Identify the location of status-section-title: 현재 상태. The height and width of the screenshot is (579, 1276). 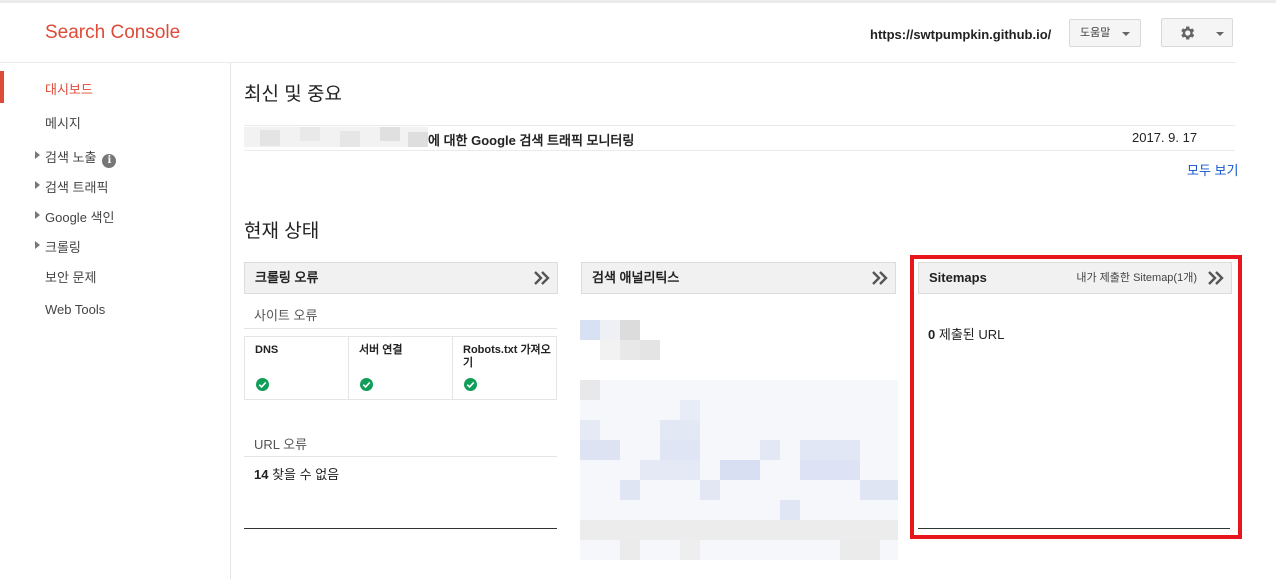
(282, 231).